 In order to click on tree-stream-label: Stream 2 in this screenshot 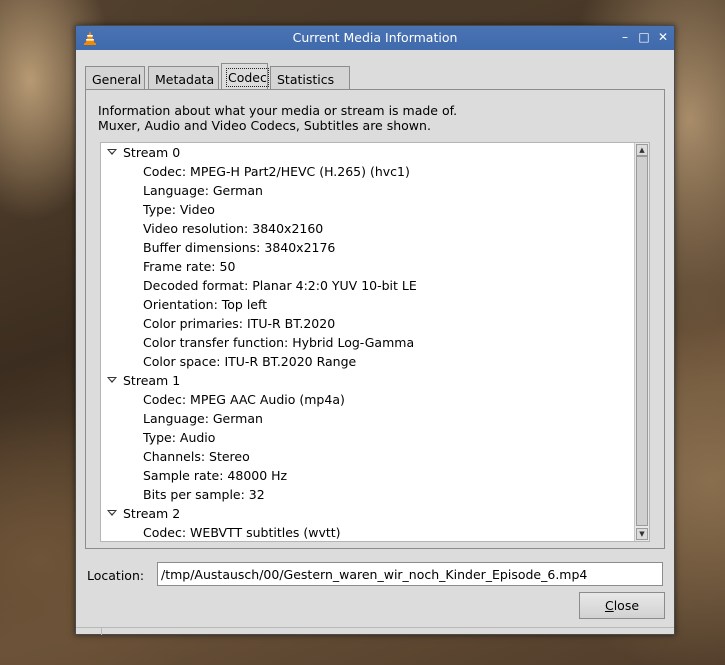, I will do `click(152, 513)`.